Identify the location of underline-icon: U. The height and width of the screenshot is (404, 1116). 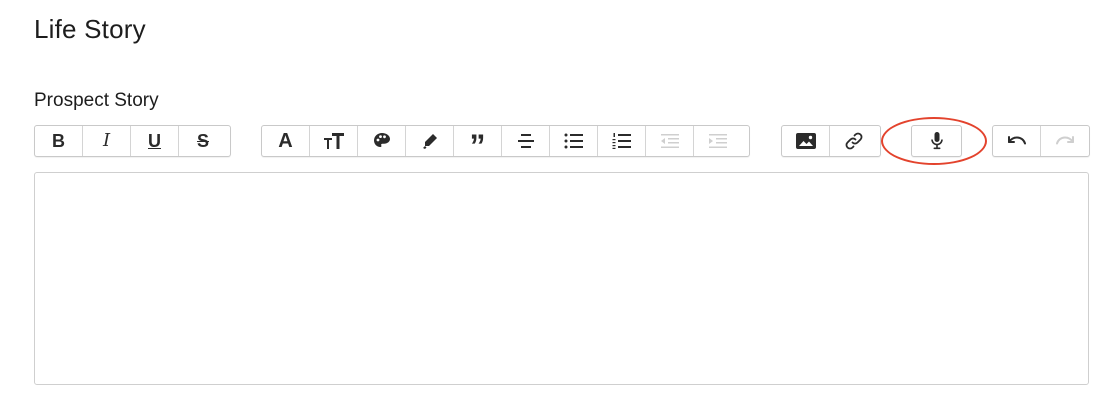
(154, 141).